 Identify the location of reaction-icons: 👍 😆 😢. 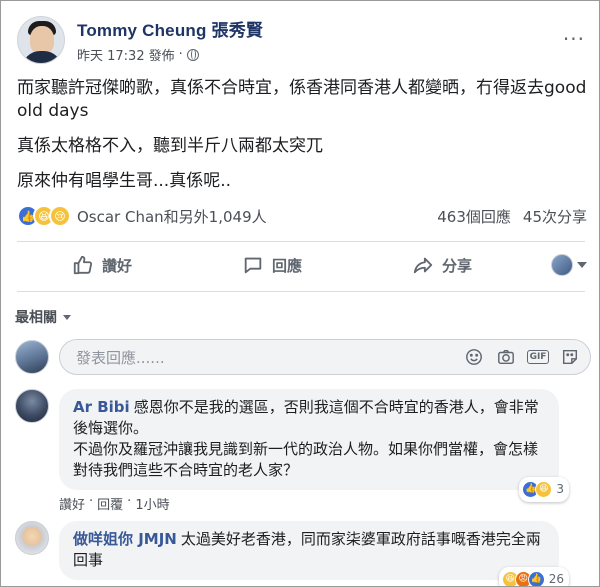
(44, 216).